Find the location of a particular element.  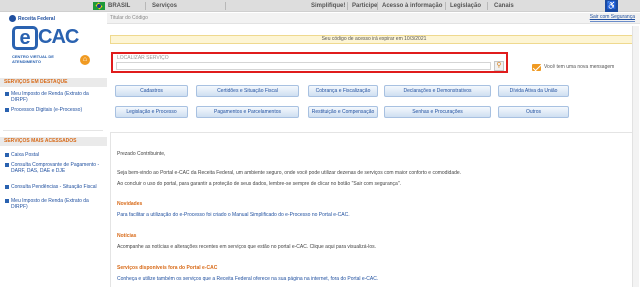

service-button-restituicao: Restituição e Compensação is located at coordinates (343, 112).